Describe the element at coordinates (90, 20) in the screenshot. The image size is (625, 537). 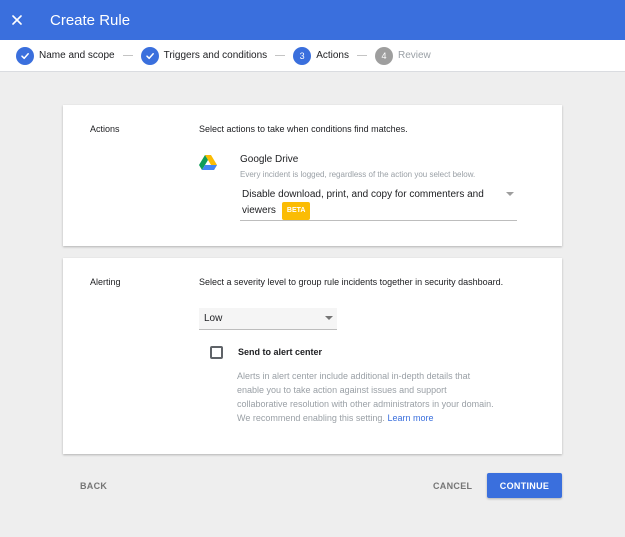
I see `page-title: Create Rule` at that location.